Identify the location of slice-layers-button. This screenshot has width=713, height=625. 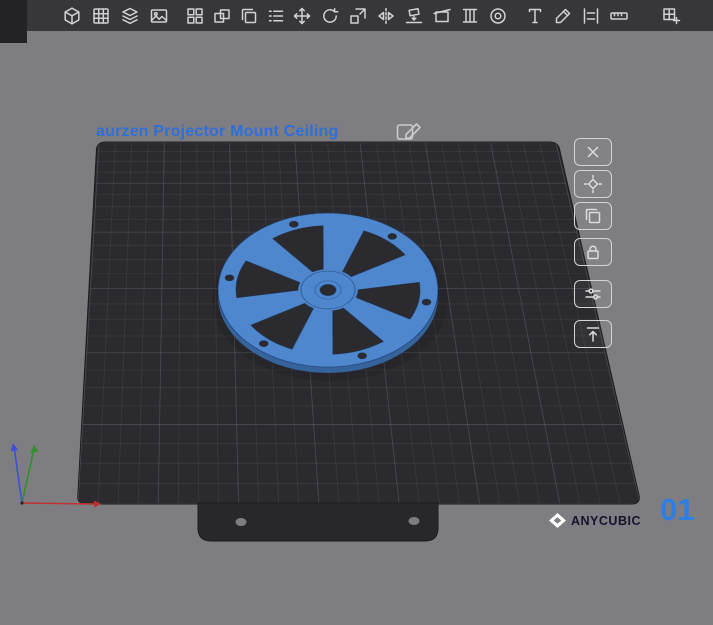
(130, 16).